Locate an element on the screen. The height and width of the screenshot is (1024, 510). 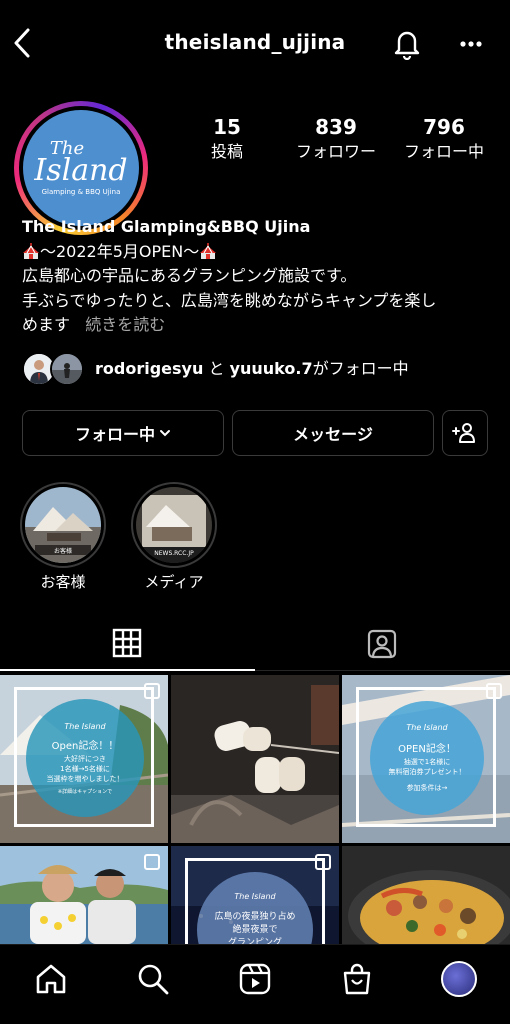
post-thumbnail: The Island 広島の夜景独り占め 絶景夜景で グランピング is located at coordinates (255, 895).